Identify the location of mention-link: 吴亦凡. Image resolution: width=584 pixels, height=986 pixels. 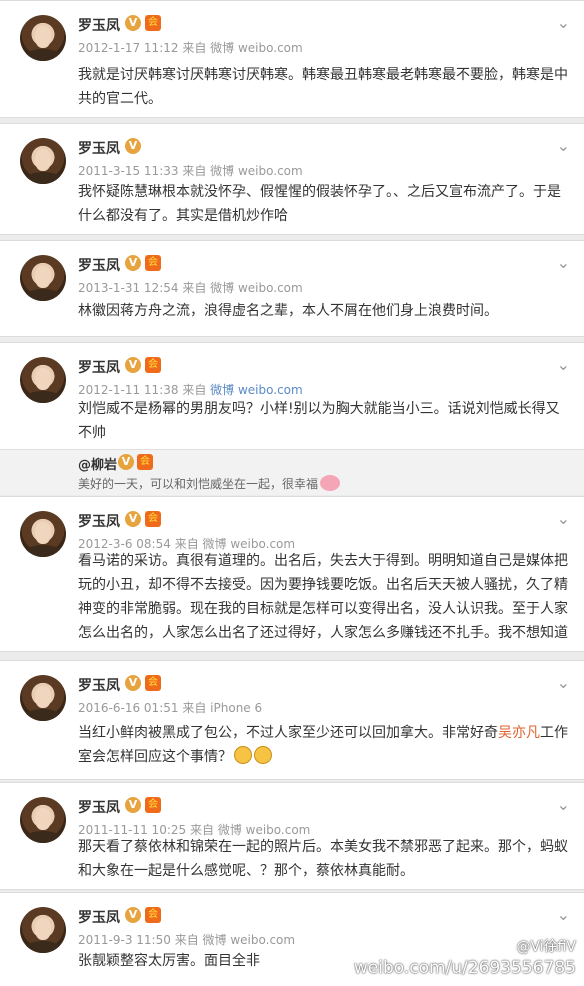
(519, 733).